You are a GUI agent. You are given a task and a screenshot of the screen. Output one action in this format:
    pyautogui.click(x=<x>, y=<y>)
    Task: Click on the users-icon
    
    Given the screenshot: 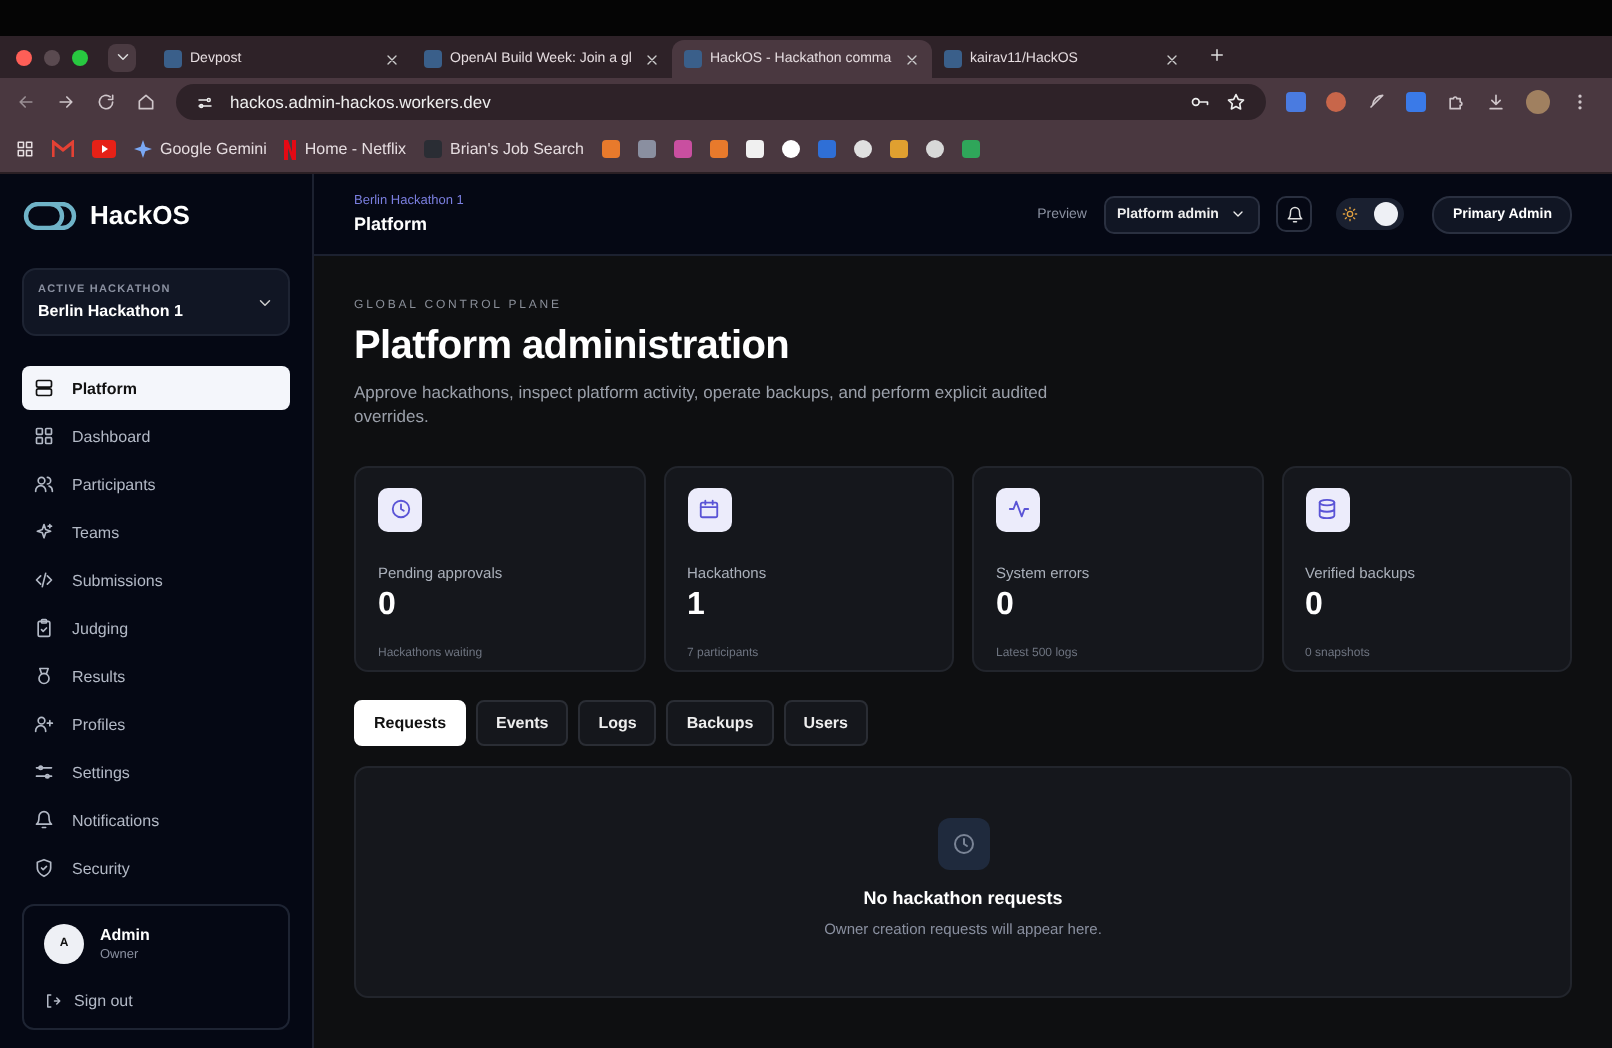 What is the action you would take?
    pyautogui.click(x=44, y=484)
    